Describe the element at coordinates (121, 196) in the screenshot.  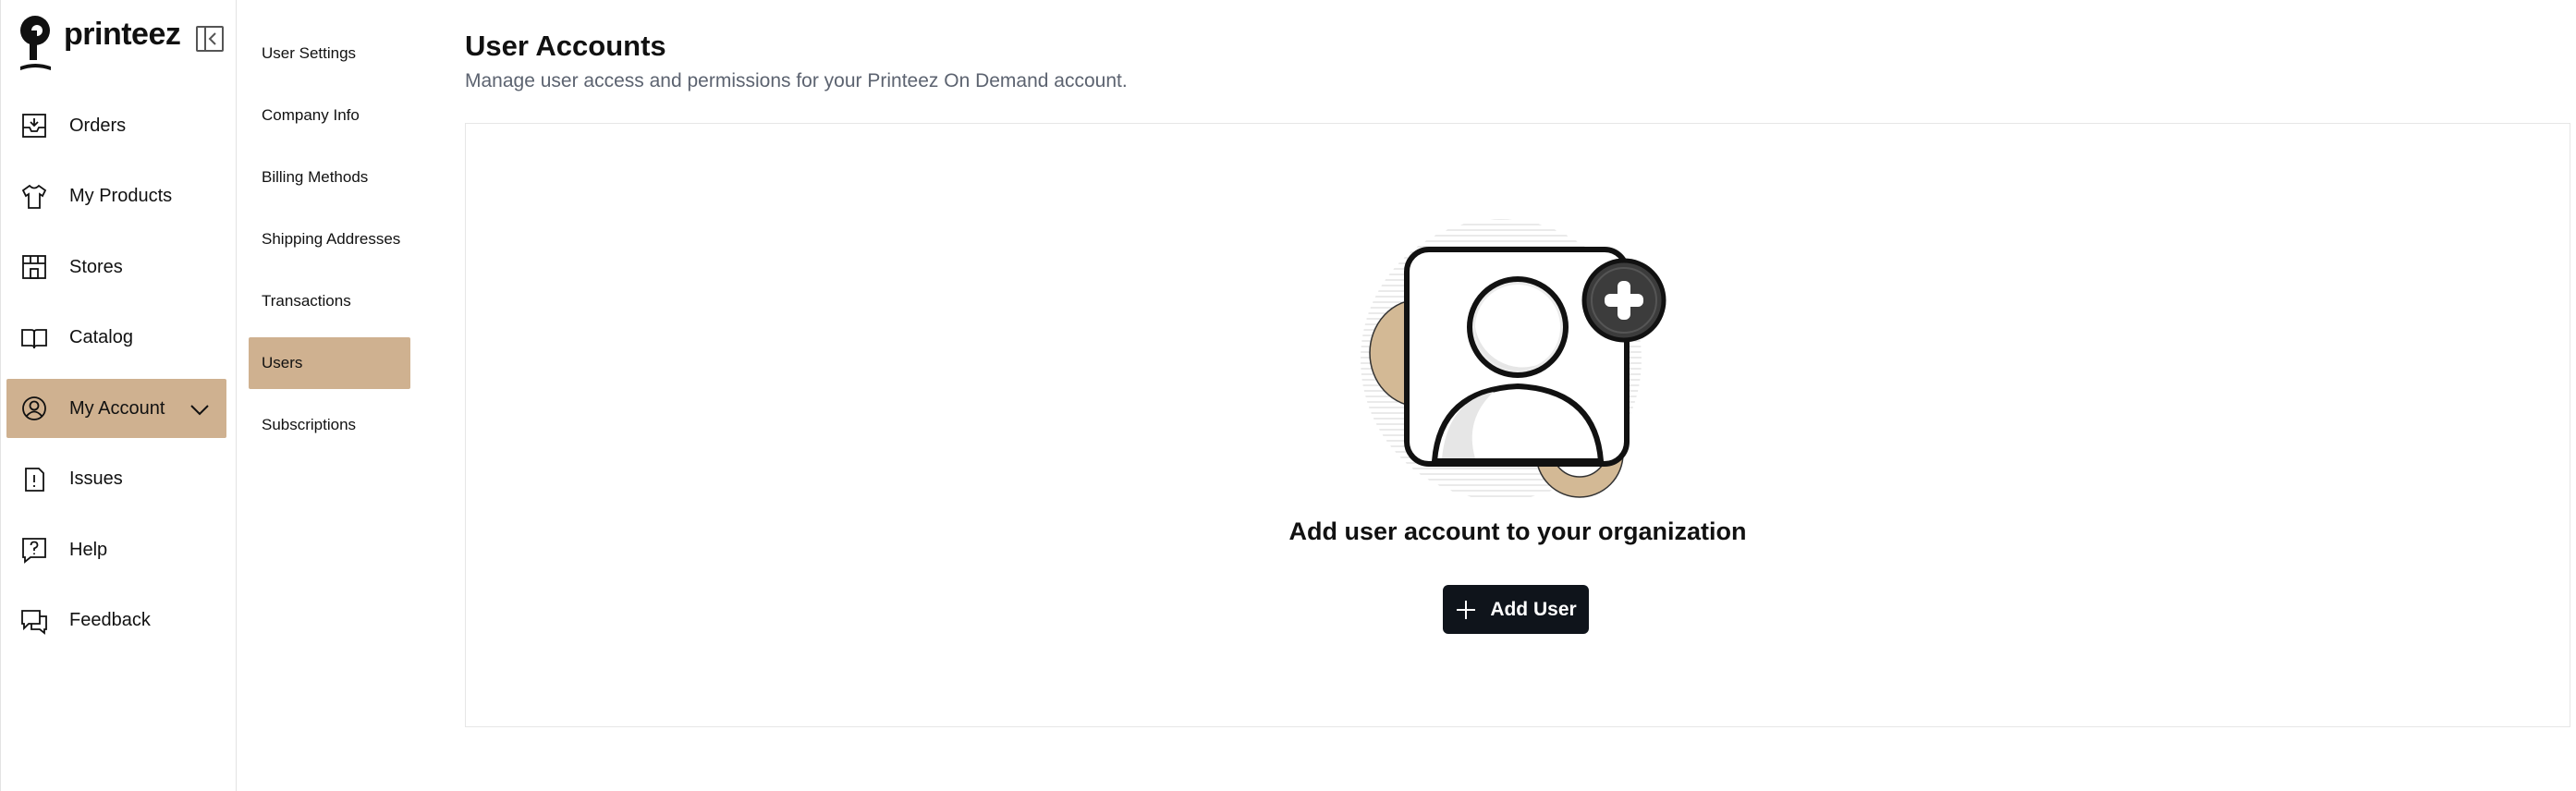
I see `nav-label-my-products: My Products` at that location.